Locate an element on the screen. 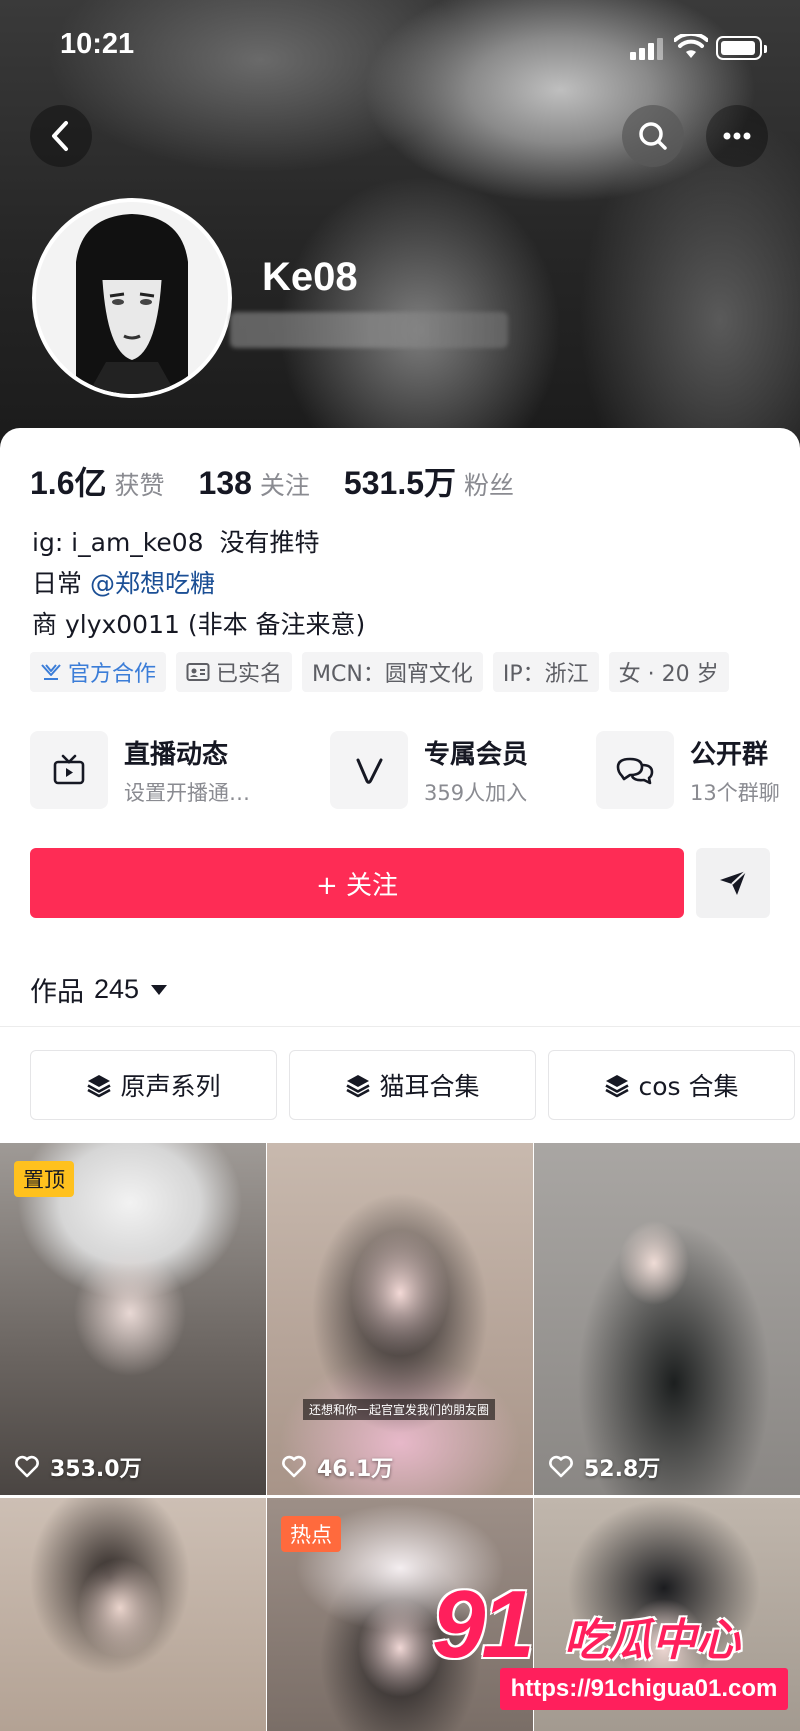 This screenshot has height=1731, width=800. stat-likes: 1.6亿 获赞 is located at coordinates (97, 481).